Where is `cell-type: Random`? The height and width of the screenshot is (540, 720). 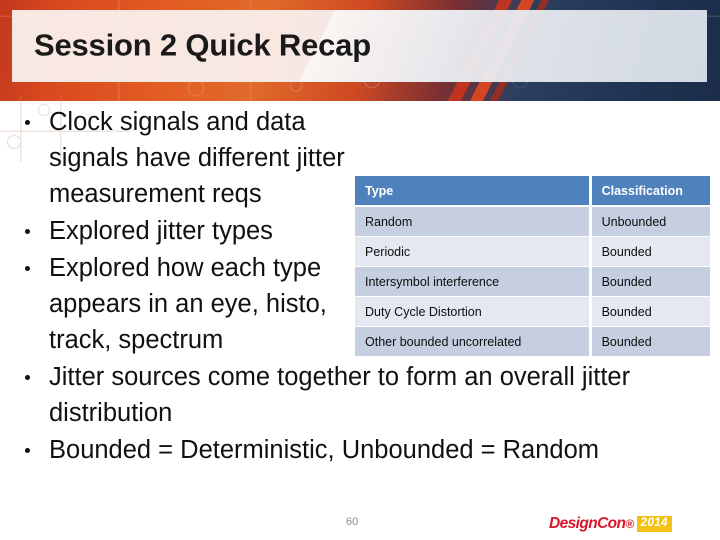
cell-type: Random is located at coordinates (472, 222).